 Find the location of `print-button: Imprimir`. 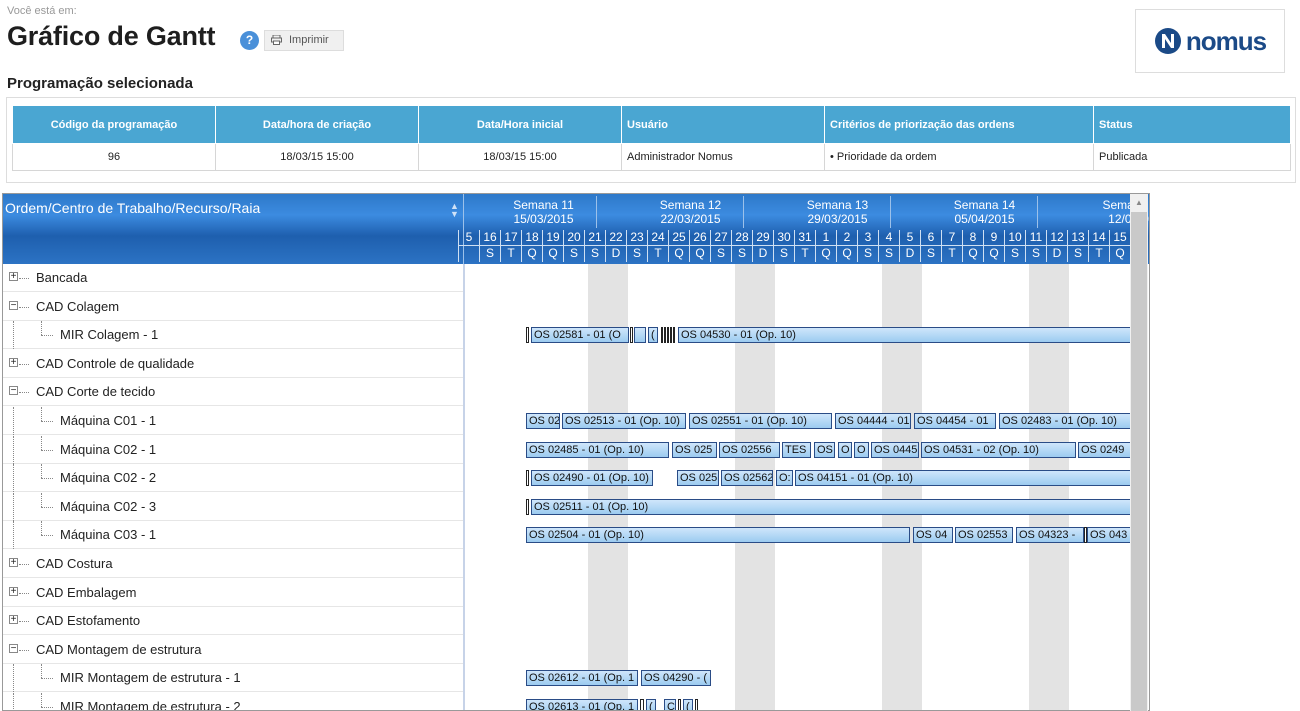

print-button: Imprimir is located at coordinates (304, 40).